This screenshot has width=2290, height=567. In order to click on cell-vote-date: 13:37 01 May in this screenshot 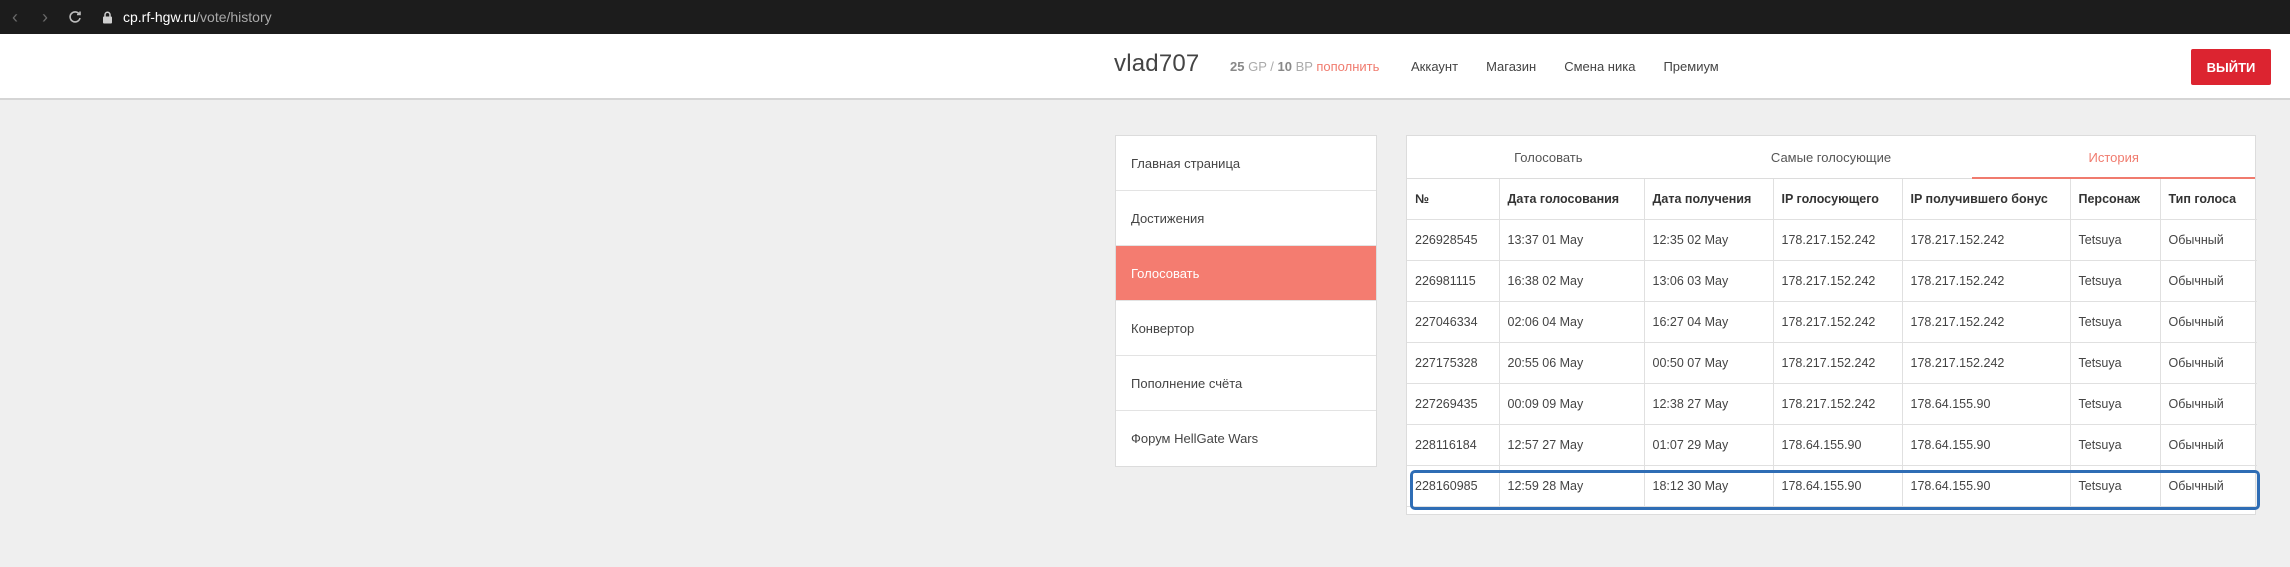, I will do `click(1571, 239)`.